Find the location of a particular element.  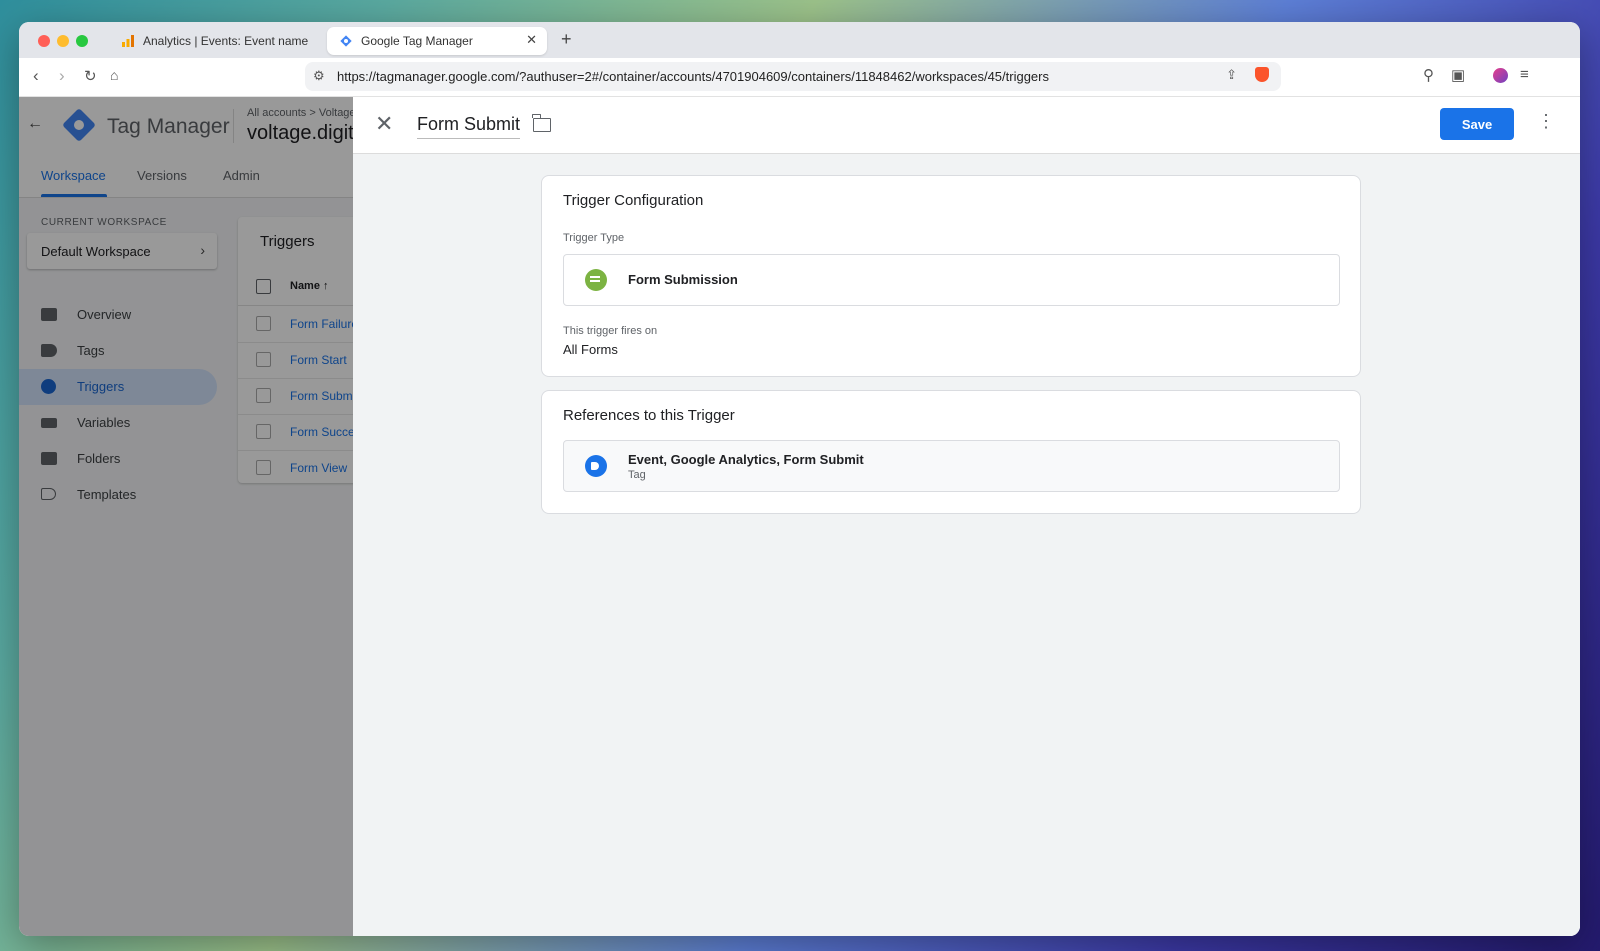

profile-avatar is located at coordinates (1500, 75).